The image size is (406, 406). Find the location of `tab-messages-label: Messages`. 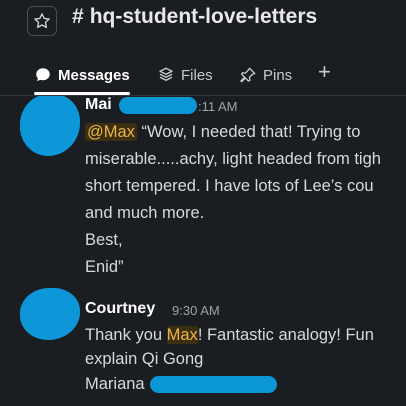

tab-messages-label: Messages is located at coordinates (94, 75).